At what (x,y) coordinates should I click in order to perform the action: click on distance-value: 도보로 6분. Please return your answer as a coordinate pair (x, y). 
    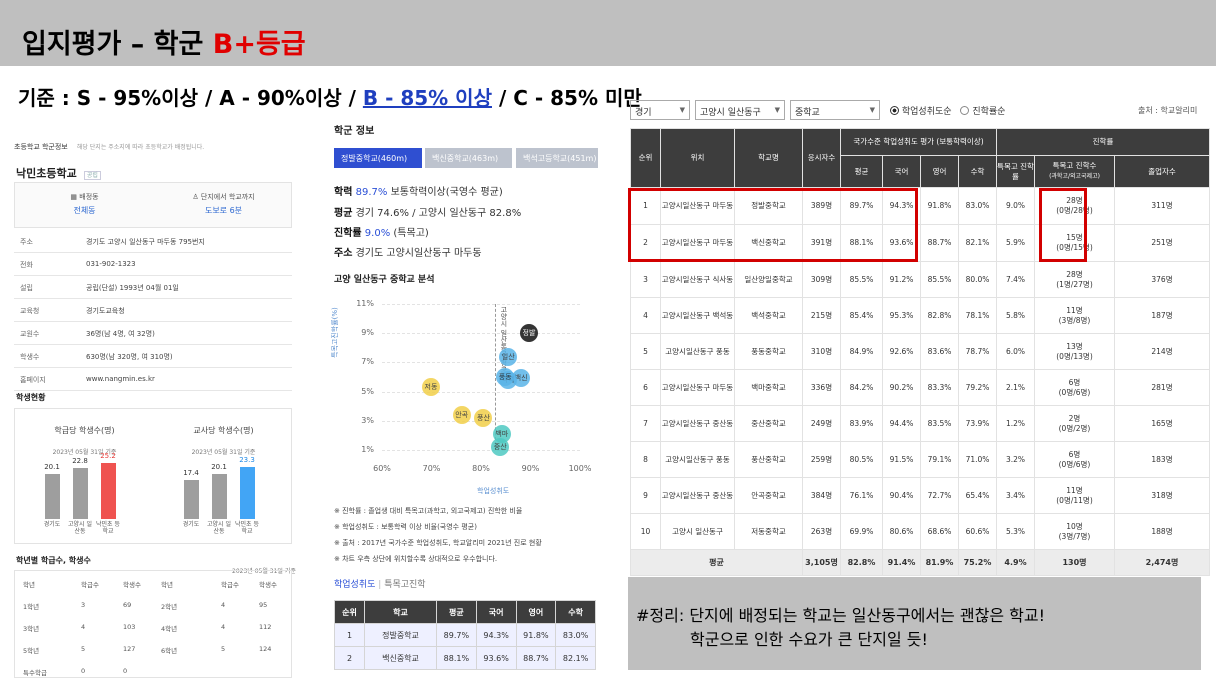
    Looking at the image, I should click on (223, 210).